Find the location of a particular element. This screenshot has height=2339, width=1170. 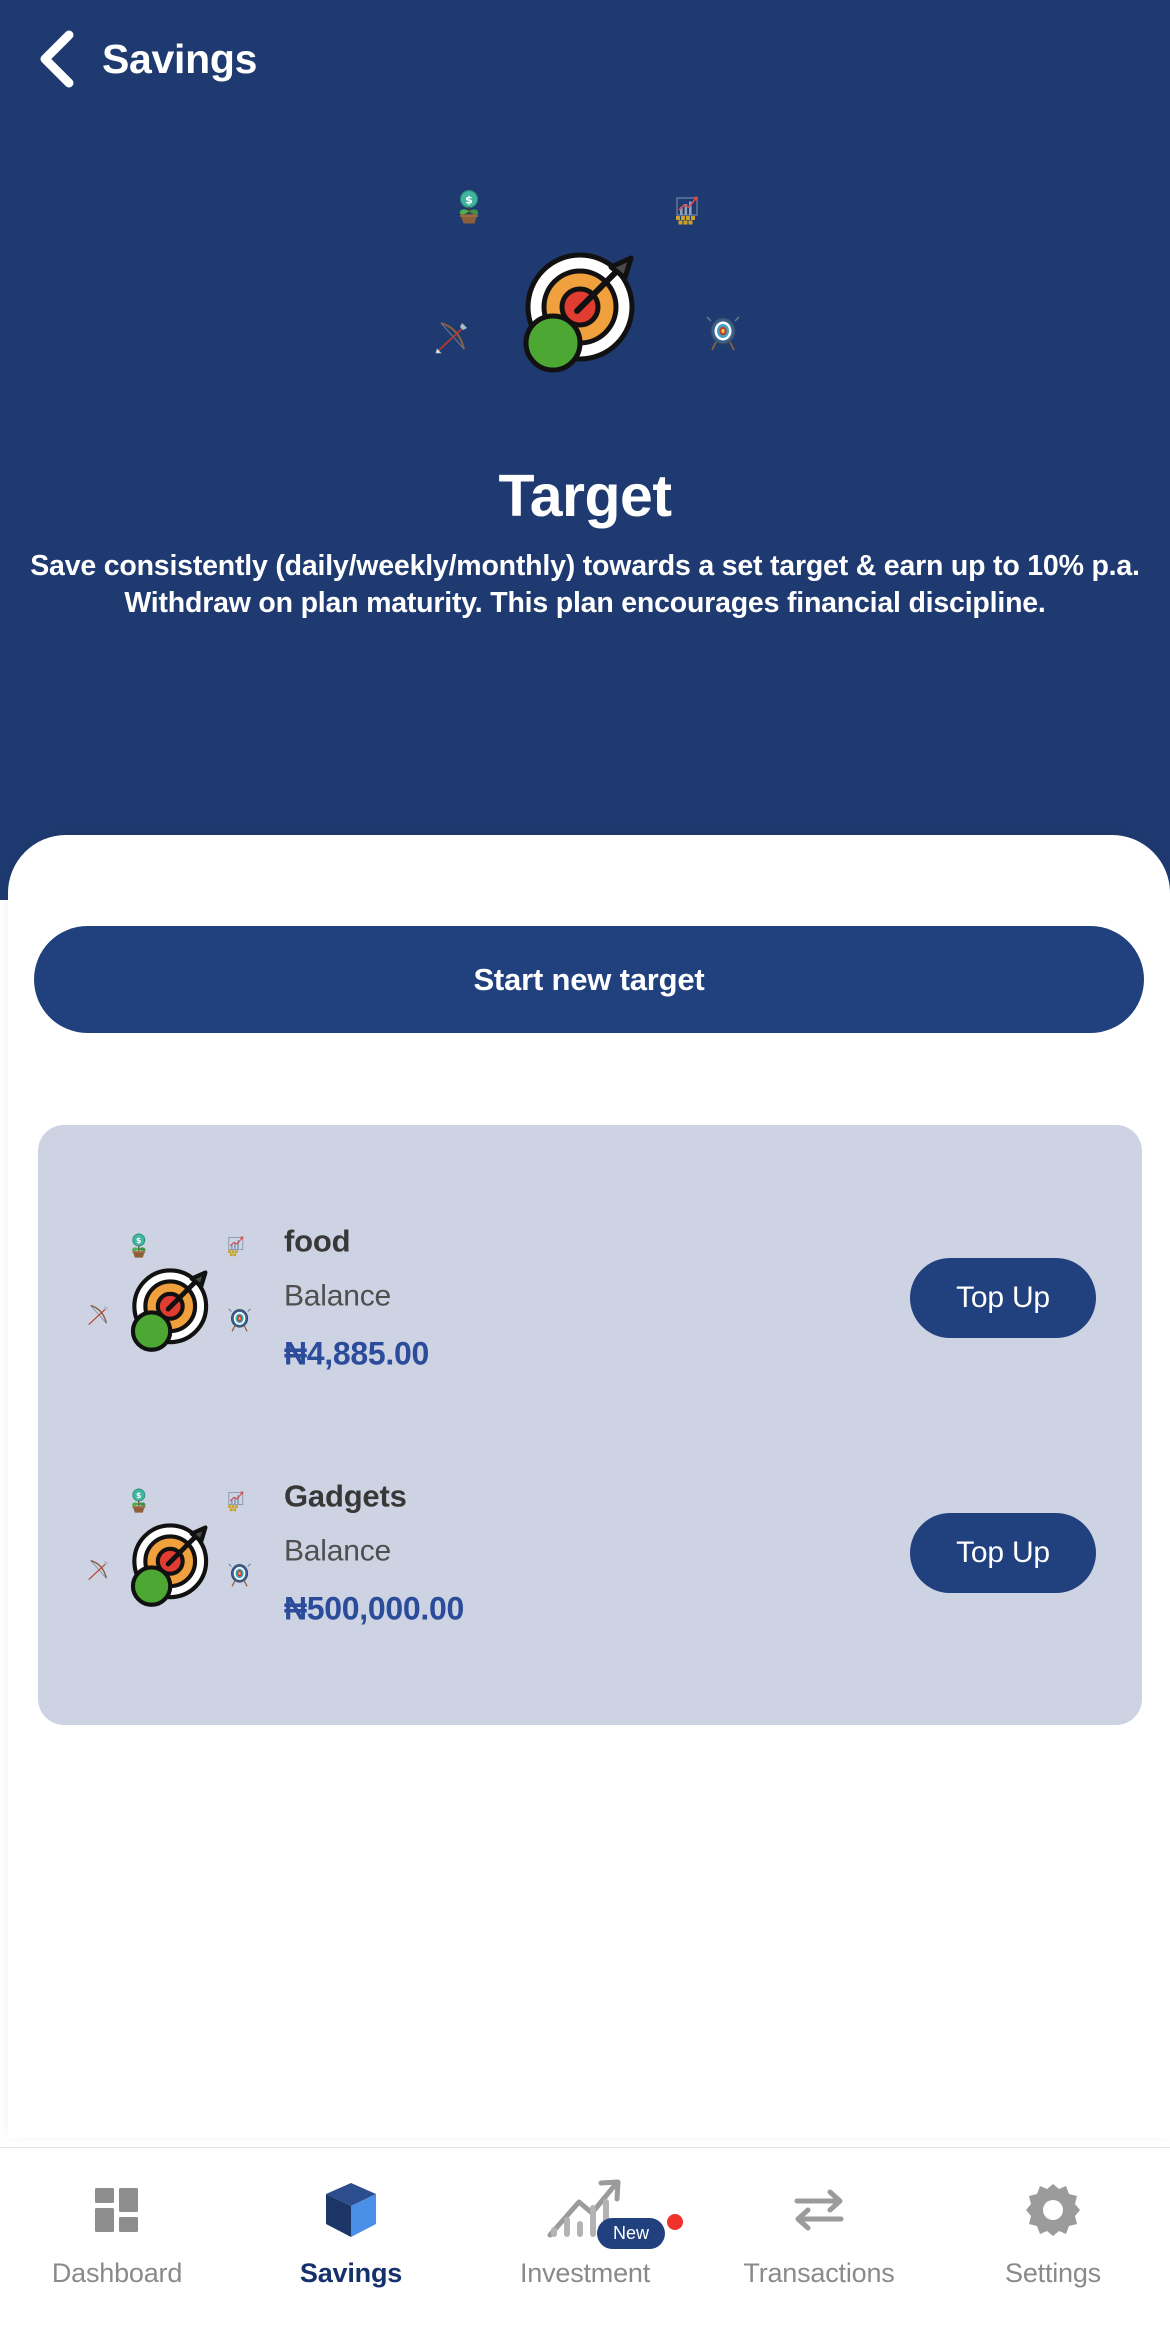

plan-name: food is located at coordinates (317, 1240).